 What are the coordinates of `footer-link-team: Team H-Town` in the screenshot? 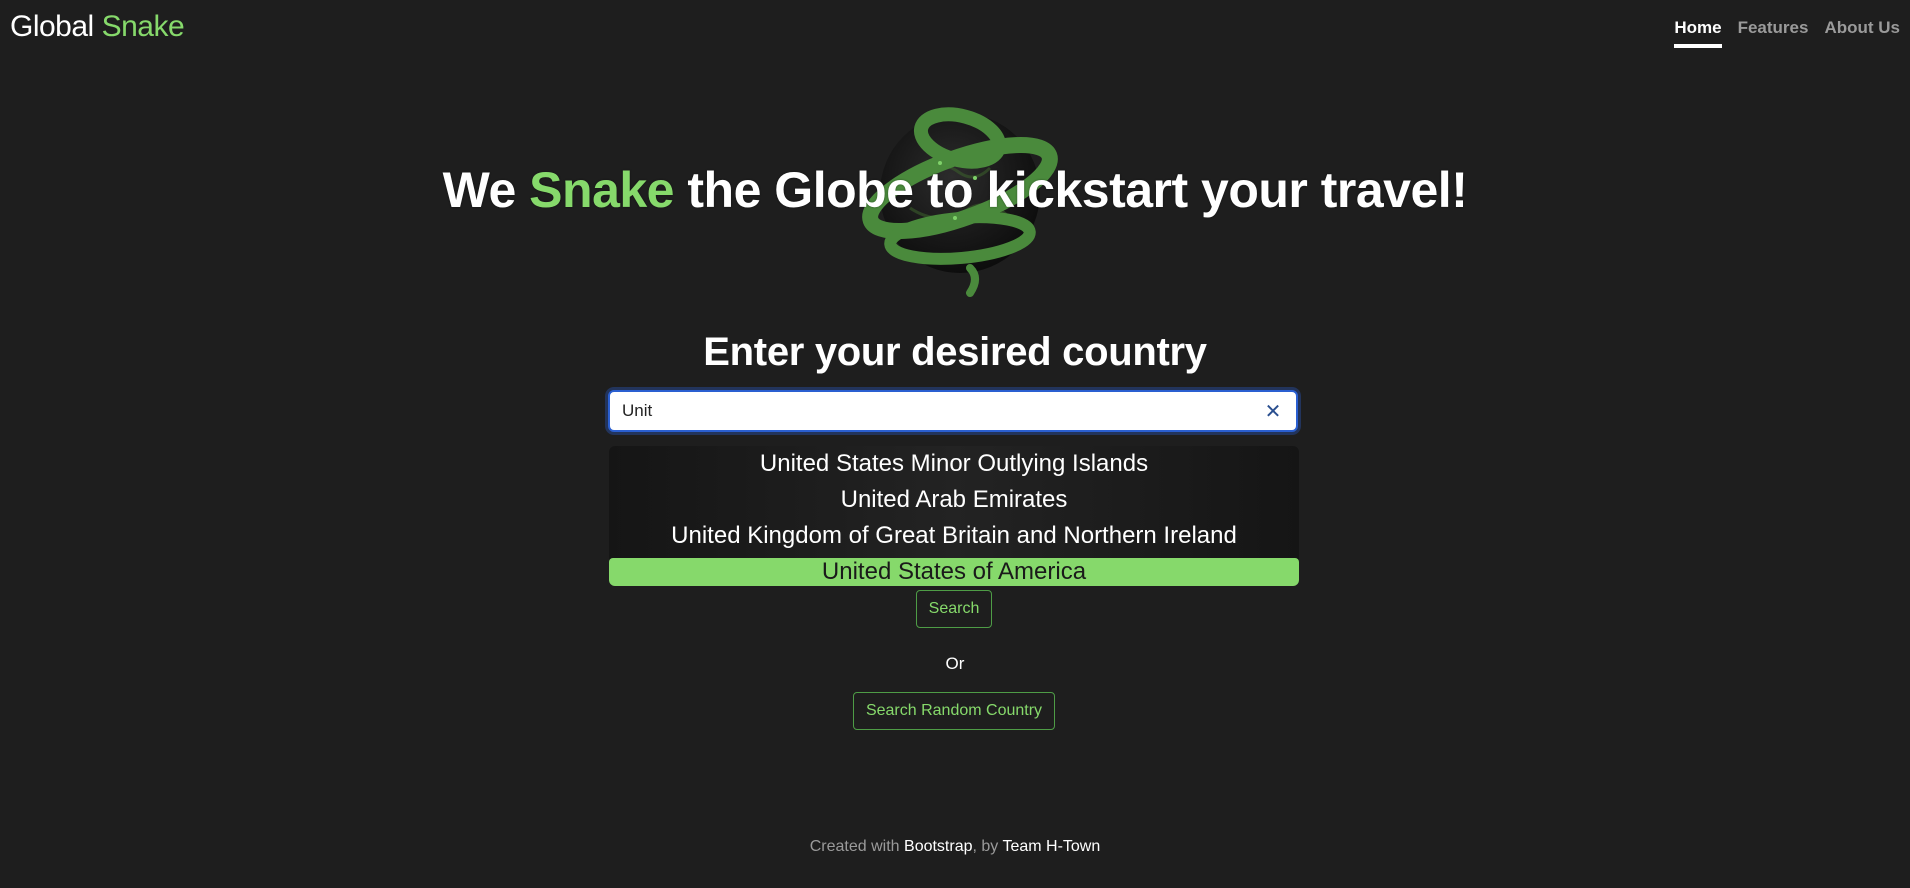 It's located at (1051, 846).